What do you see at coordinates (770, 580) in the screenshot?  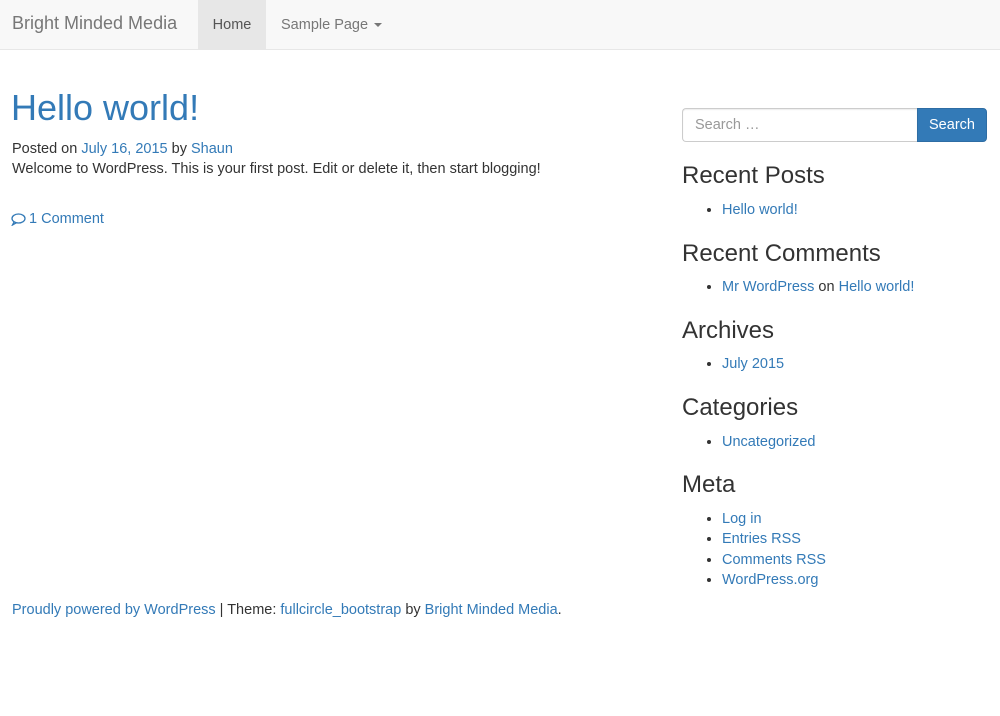 I see `wordpress-org-link: WordPress.org` at bounding box center [770, 580].